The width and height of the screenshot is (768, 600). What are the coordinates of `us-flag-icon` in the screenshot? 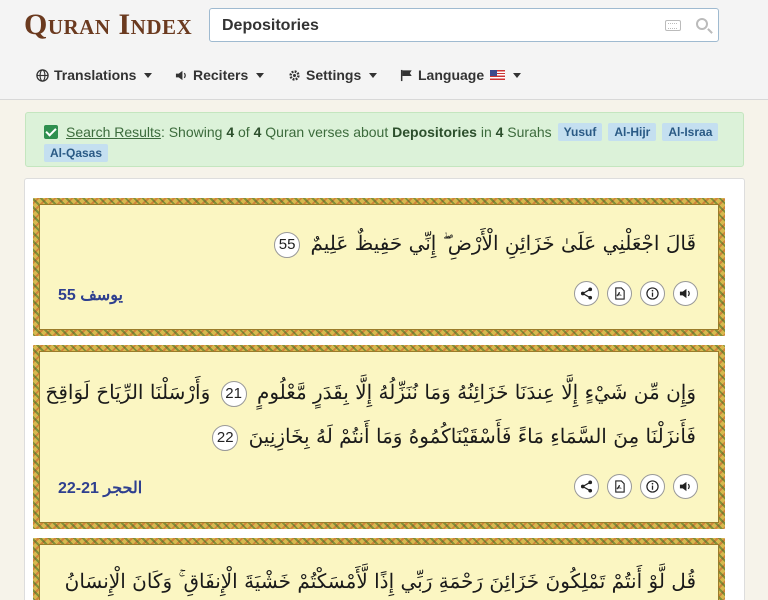 It's located at (498, 75).